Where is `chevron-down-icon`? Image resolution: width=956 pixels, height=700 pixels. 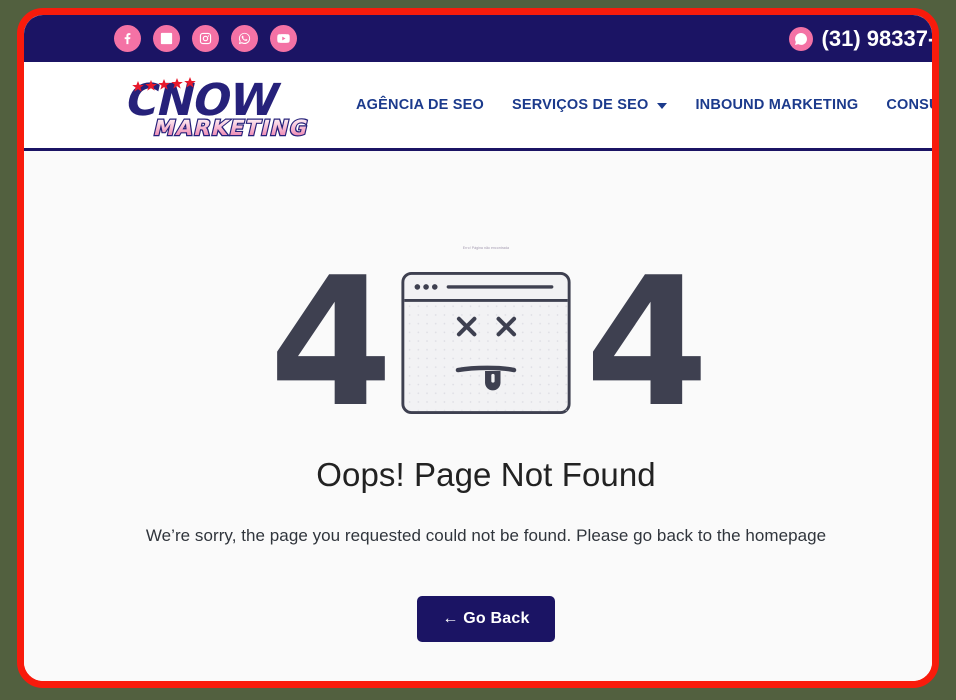 chevron-down-icon is located at coordinates (662, 106).